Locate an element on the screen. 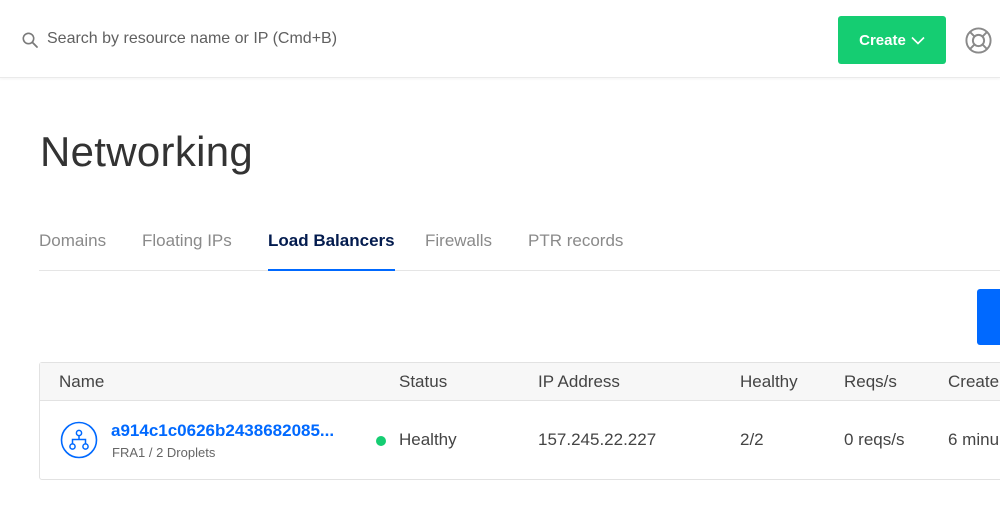 The height and width of the screenshot is (505, 1000). tab-load-balancers: Load Balancers is located at coordinates (331, 246).